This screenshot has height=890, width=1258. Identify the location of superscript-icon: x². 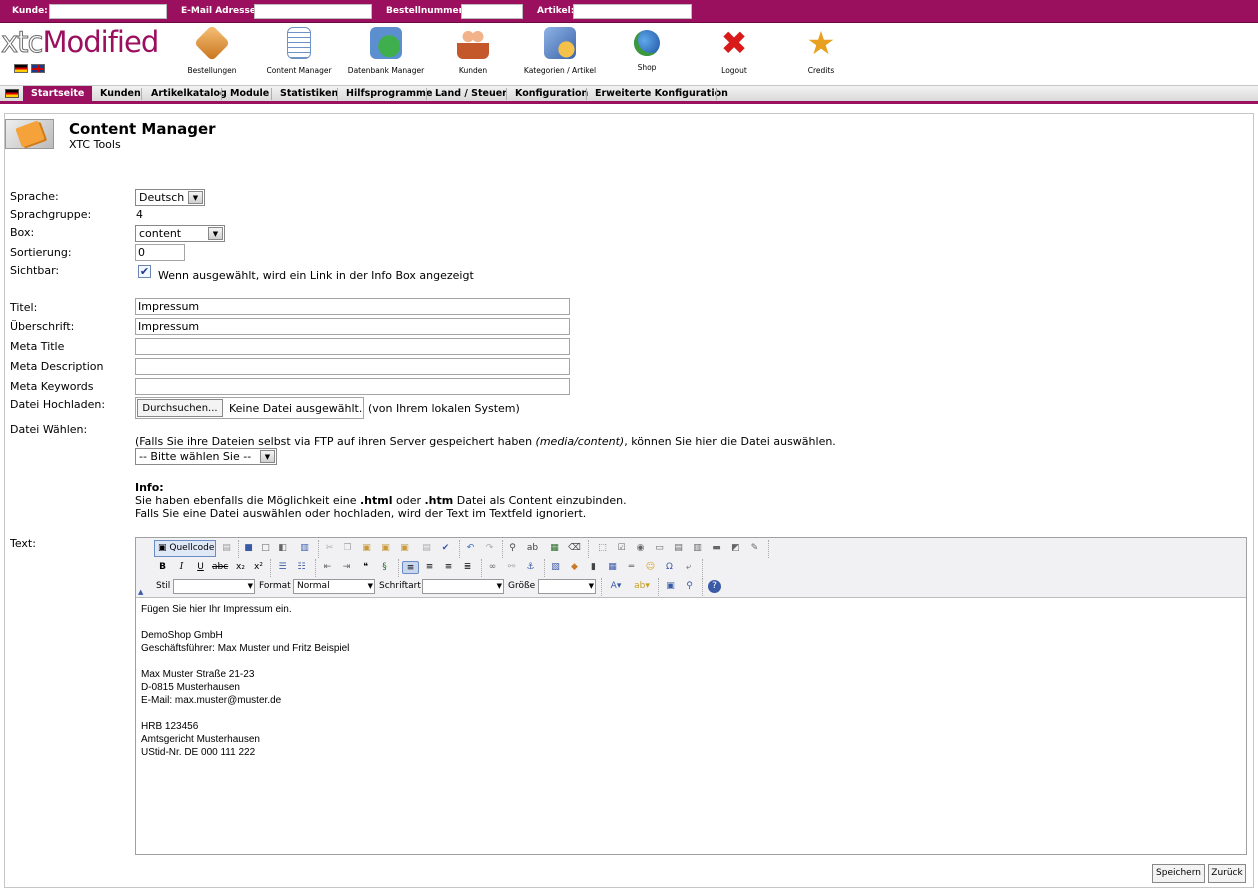
(258, 567).